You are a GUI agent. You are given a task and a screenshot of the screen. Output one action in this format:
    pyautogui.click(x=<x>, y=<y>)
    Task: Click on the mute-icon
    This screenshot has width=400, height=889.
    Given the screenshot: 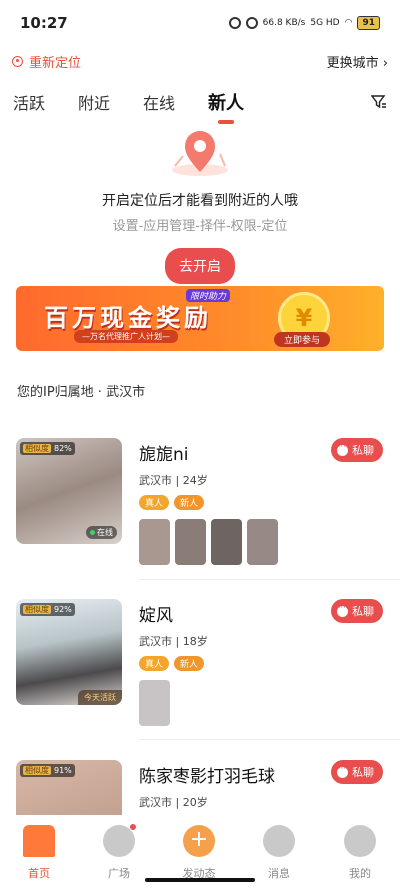 What is the action you would take?
    pyautogui.click(x=251, y=23)
    